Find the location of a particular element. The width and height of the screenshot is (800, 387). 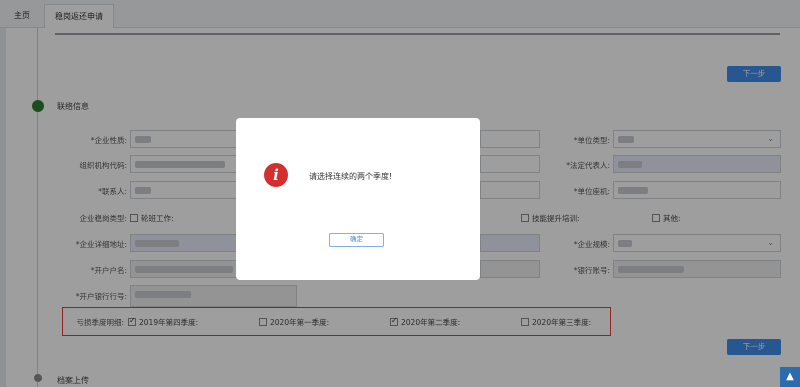

back-to-top-icon: ▲ is located at coordinates (790, 377).